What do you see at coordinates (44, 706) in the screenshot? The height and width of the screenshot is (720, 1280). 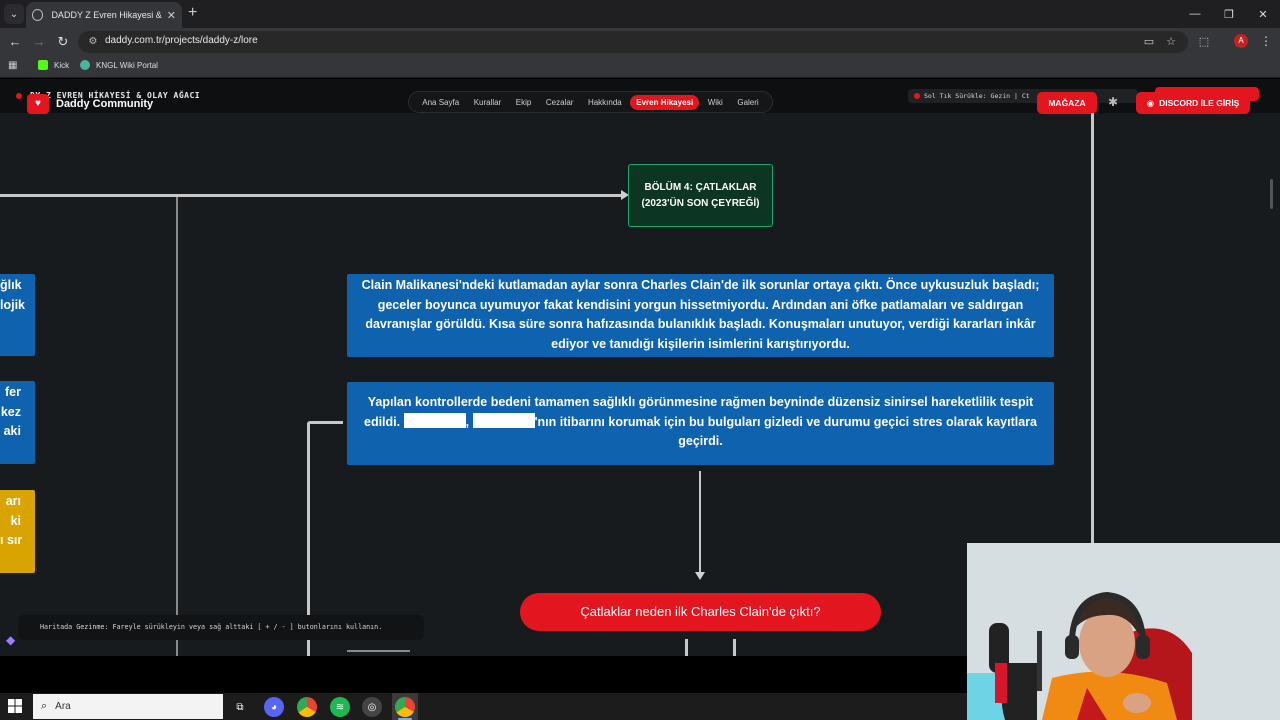 I see `search-icon: ⌕` at bounding box center [44, 706].